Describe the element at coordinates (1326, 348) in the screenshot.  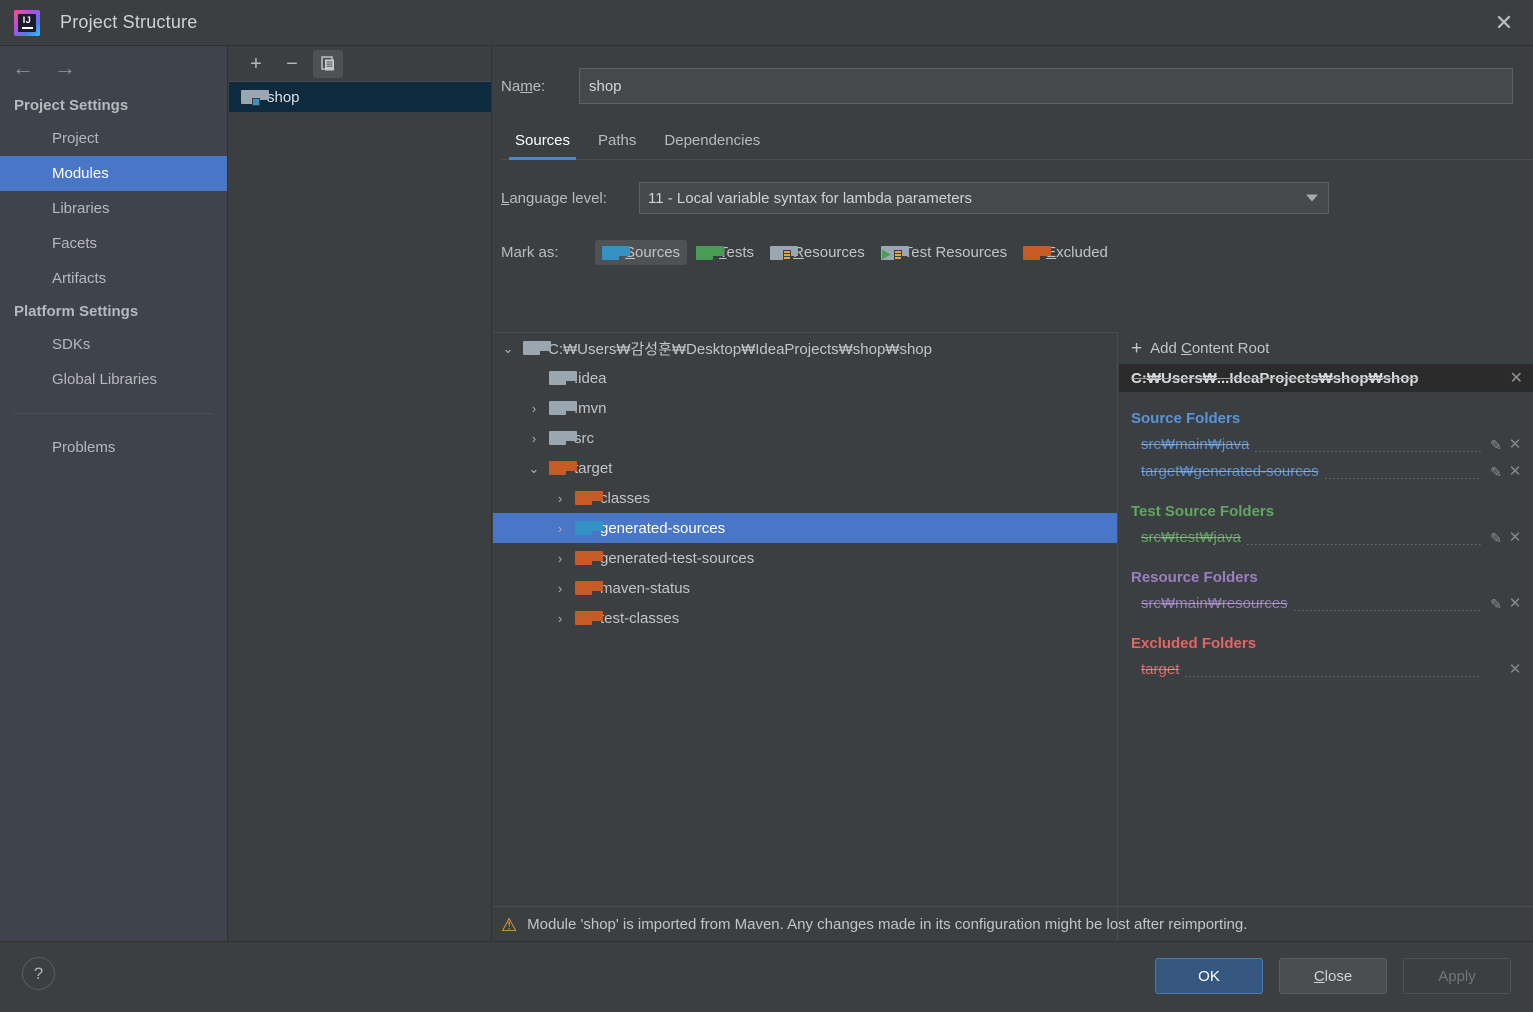
I see `add-content-root-button: + Add Content Root` at that location.